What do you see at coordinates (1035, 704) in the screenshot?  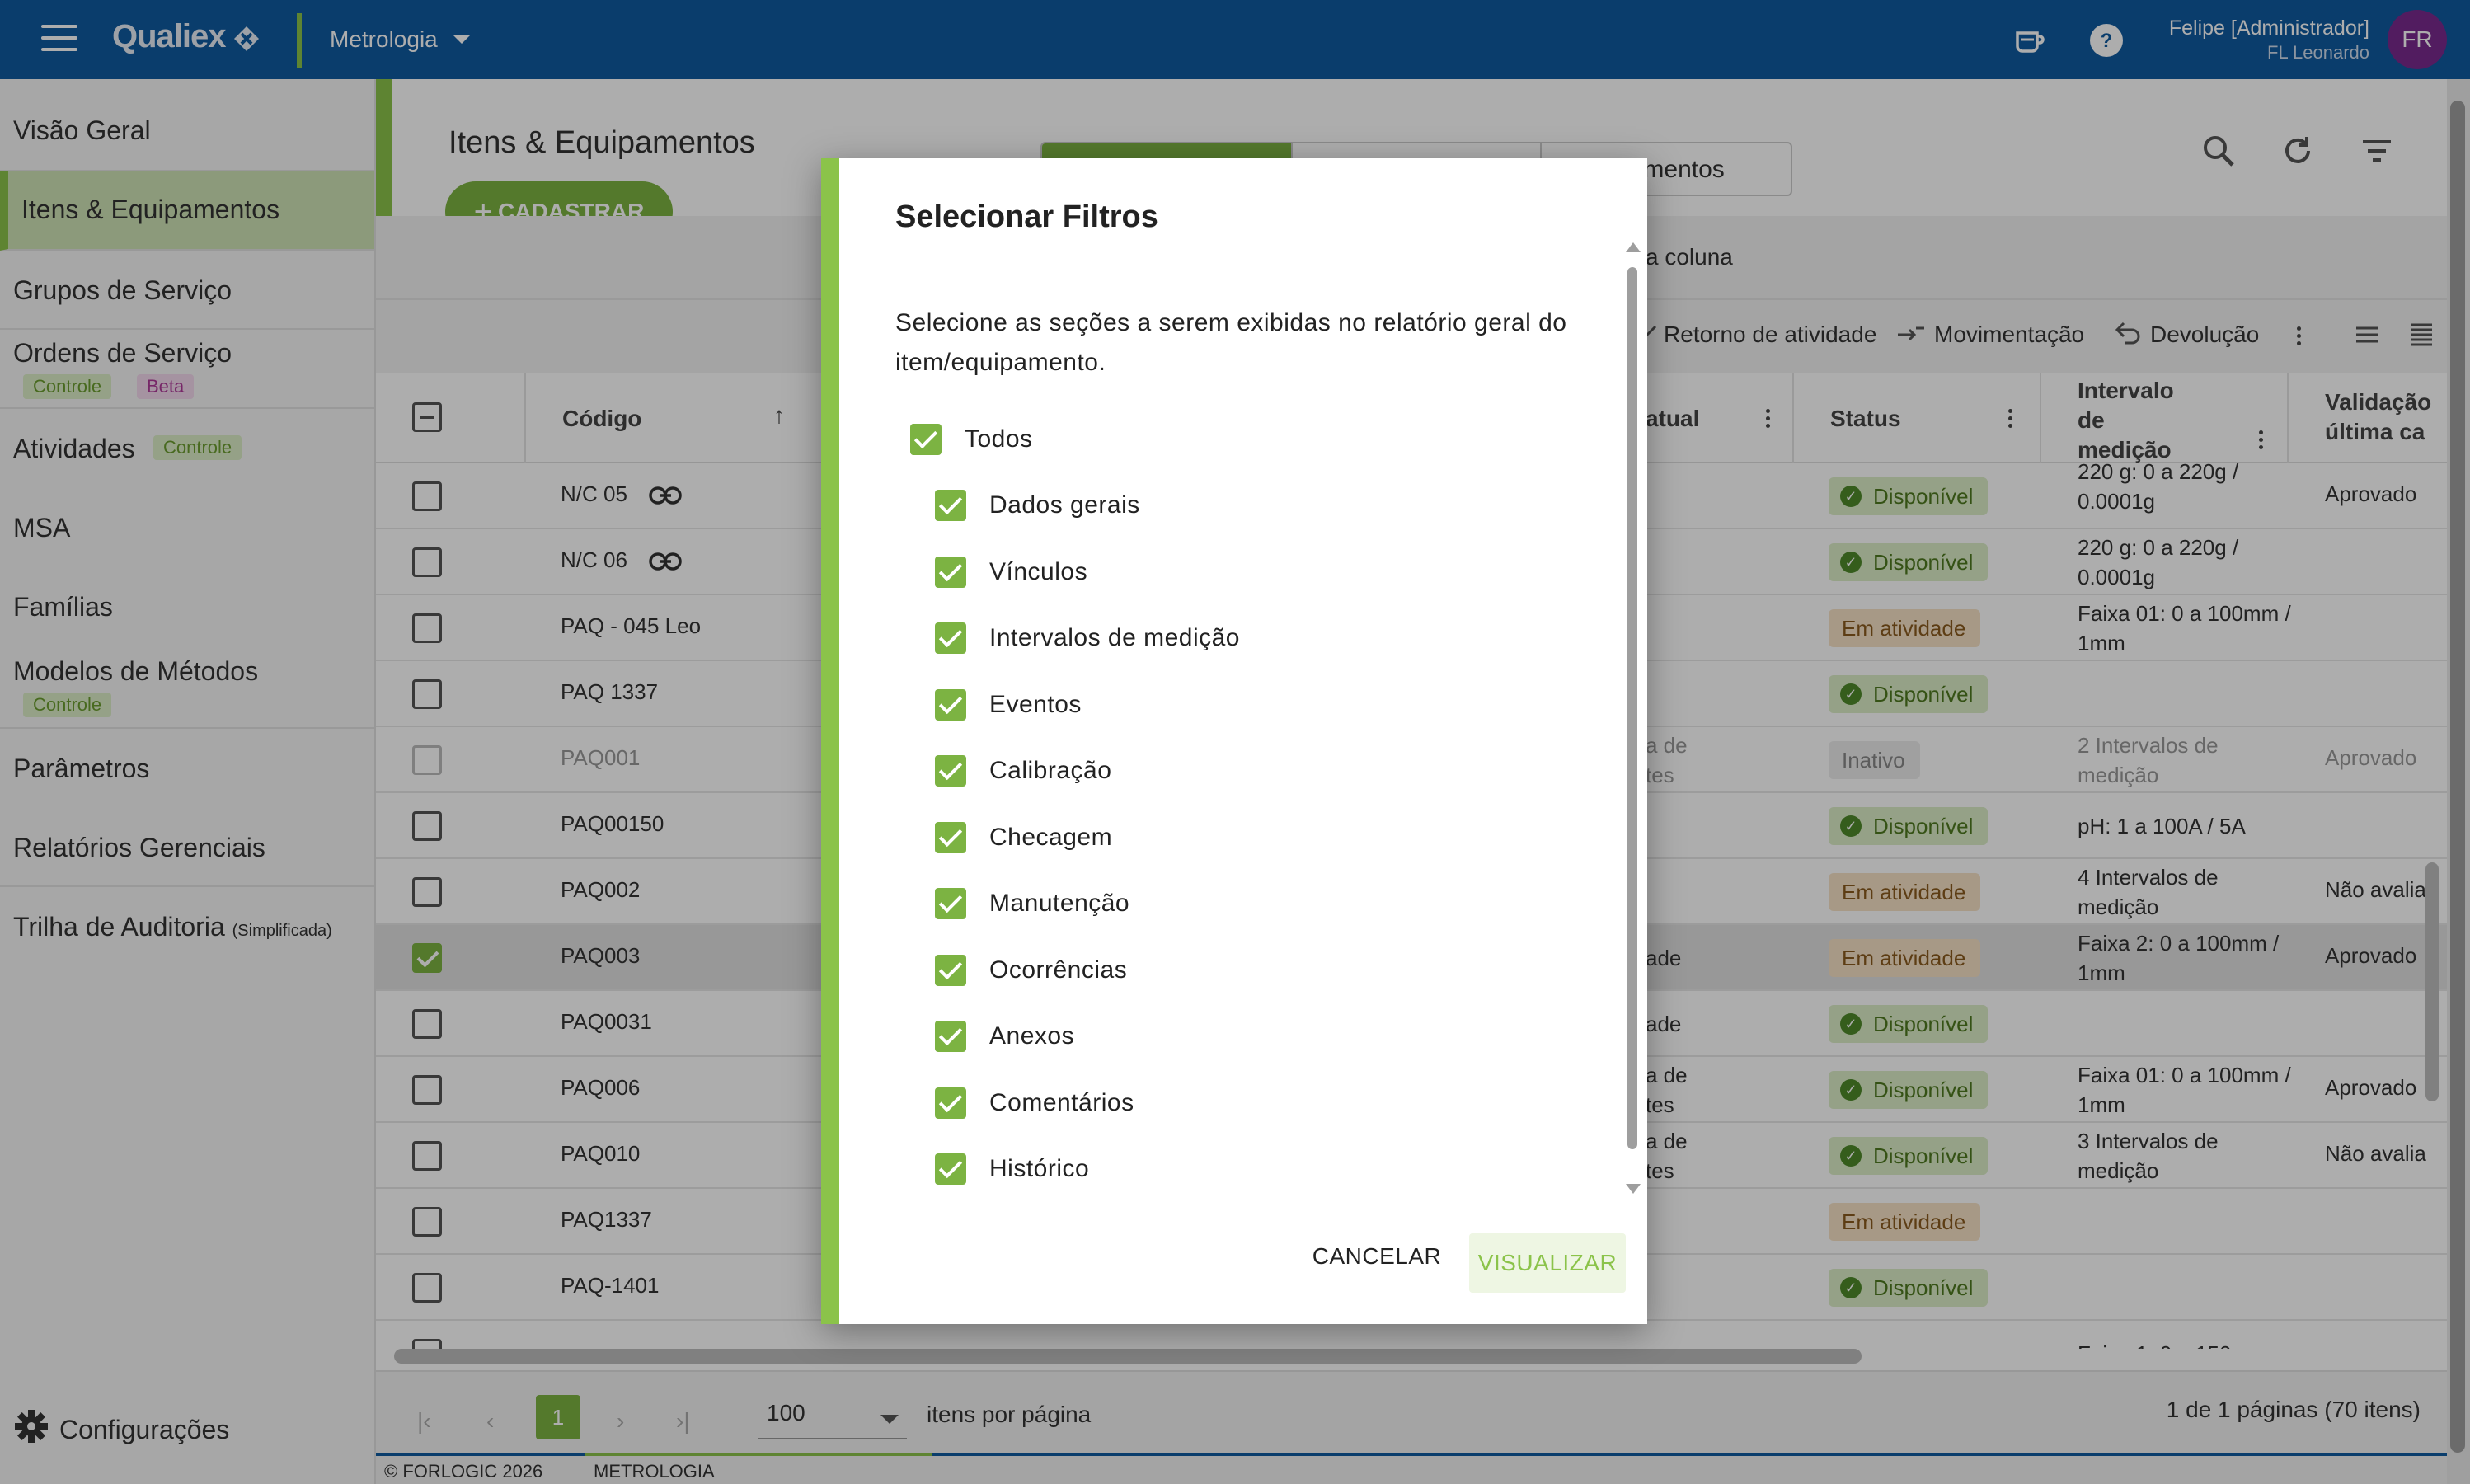 I see `option-label: Eventos` at bounding box center [1035, 704].